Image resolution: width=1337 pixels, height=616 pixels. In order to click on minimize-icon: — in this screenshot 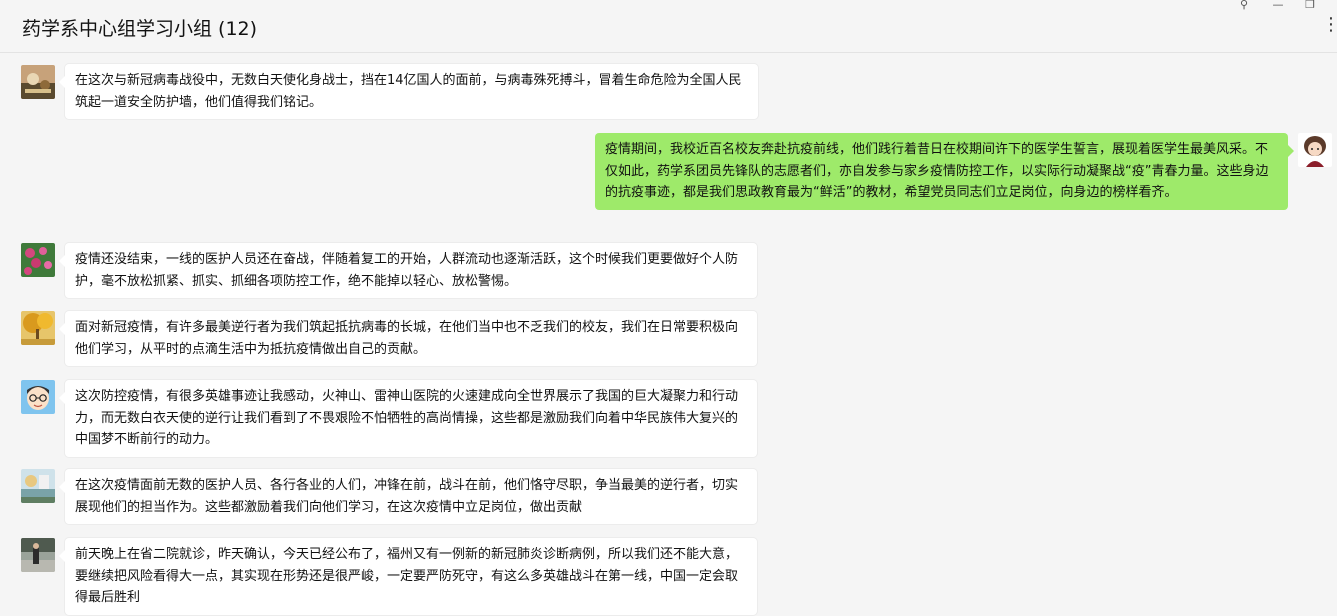, I will do `click(1278, 6)`.